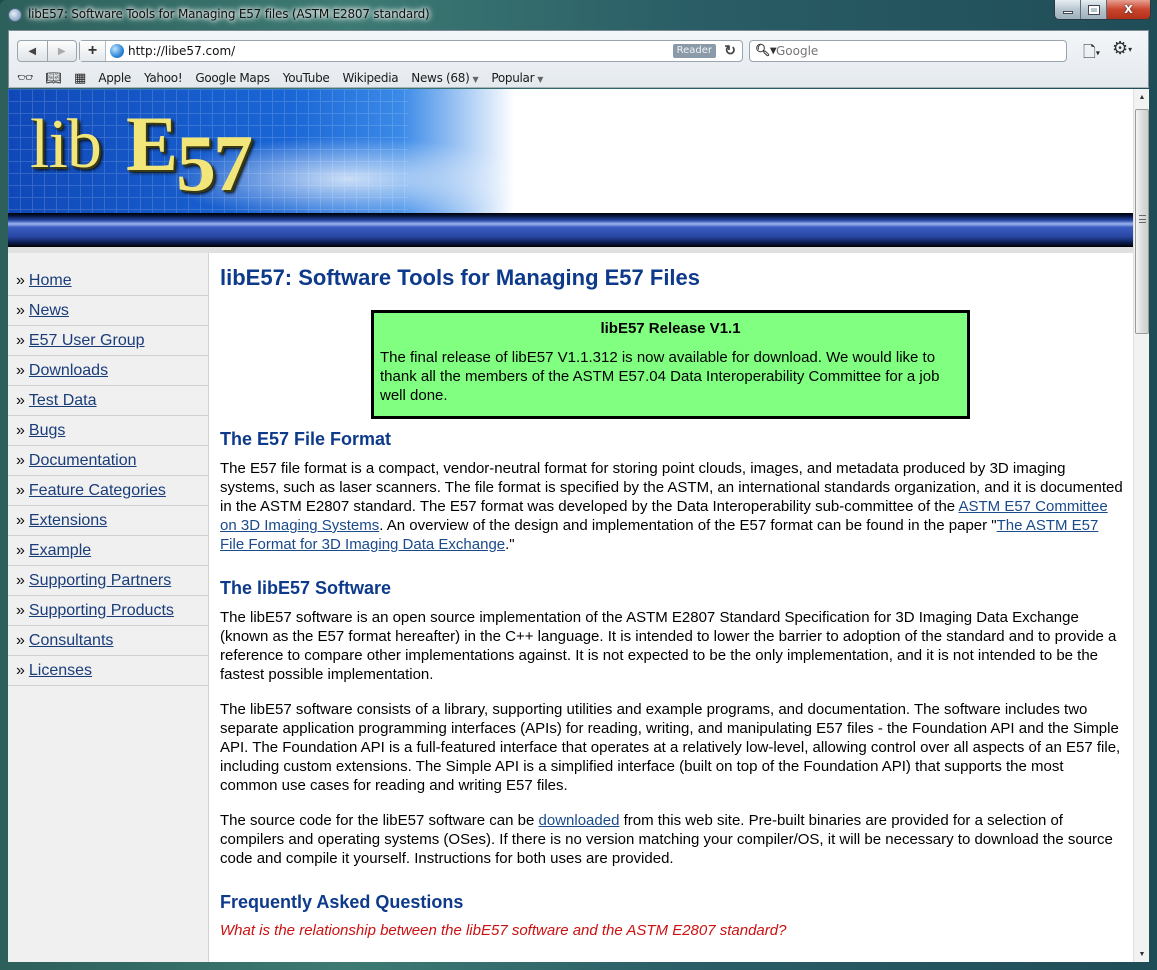  Describe the element at coordinates (918, 51) in the screenshot. I see `search-input` at that location.